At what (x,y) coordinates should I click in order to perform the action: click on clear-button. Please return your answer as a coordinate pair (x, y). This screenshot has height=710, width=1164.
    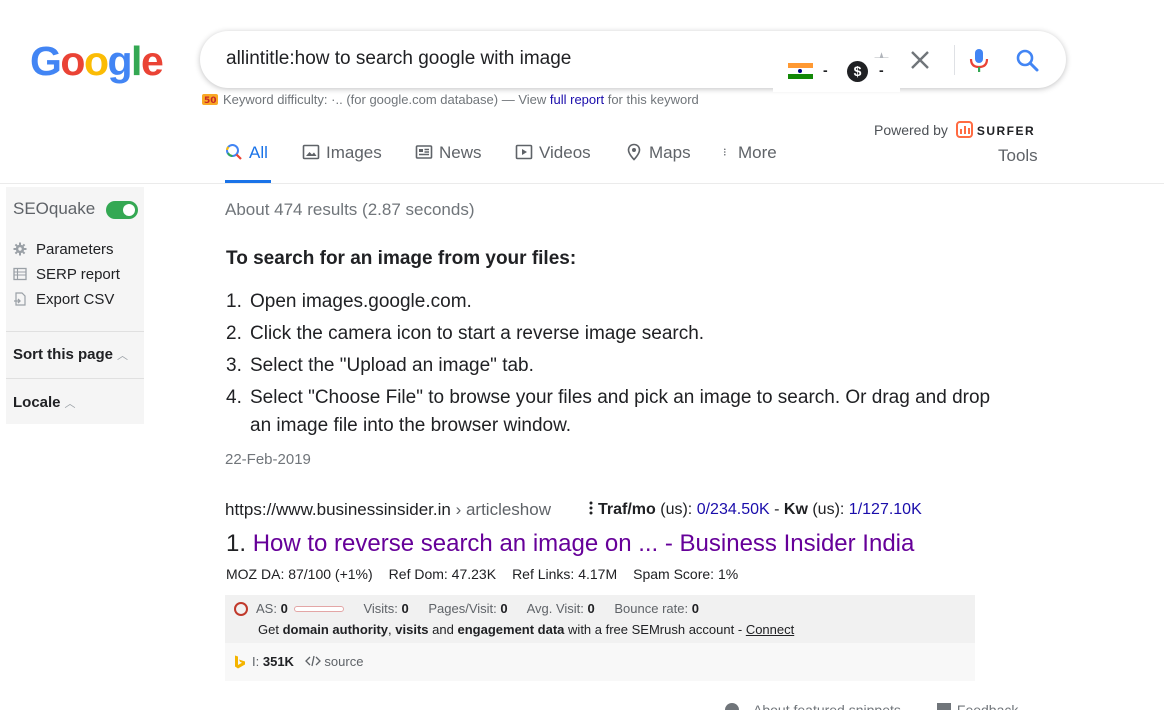
    Looking at the image, I should click on (920, 60).